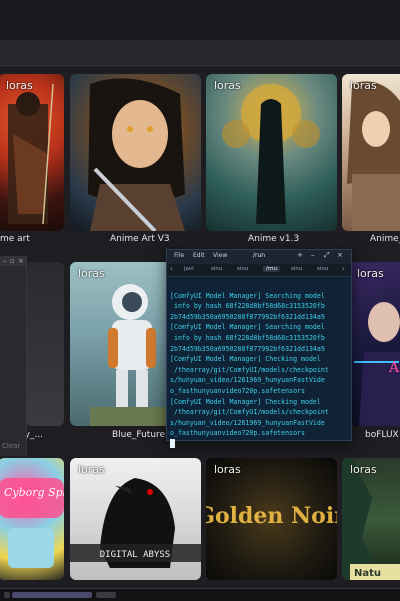  What do you see at coordinates (171, 269) in the screenshot?
I see `tab-scroll-left-icon: ‹` at bounding box center [171, 269].